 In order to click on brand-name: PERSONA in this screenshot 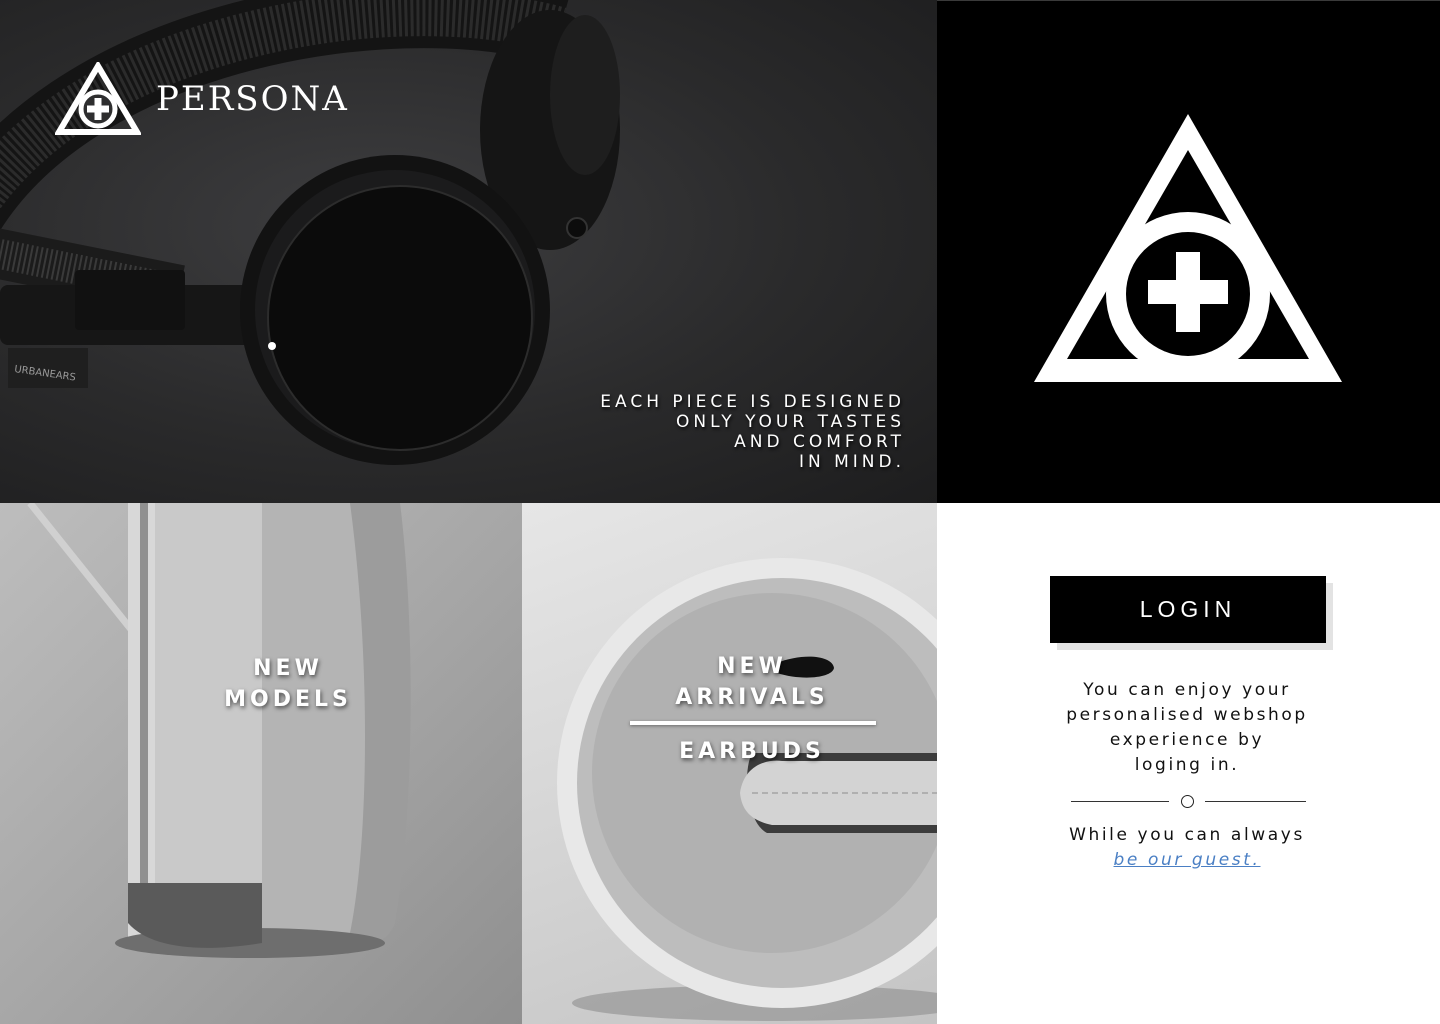, I will do `click(252, 99)`.